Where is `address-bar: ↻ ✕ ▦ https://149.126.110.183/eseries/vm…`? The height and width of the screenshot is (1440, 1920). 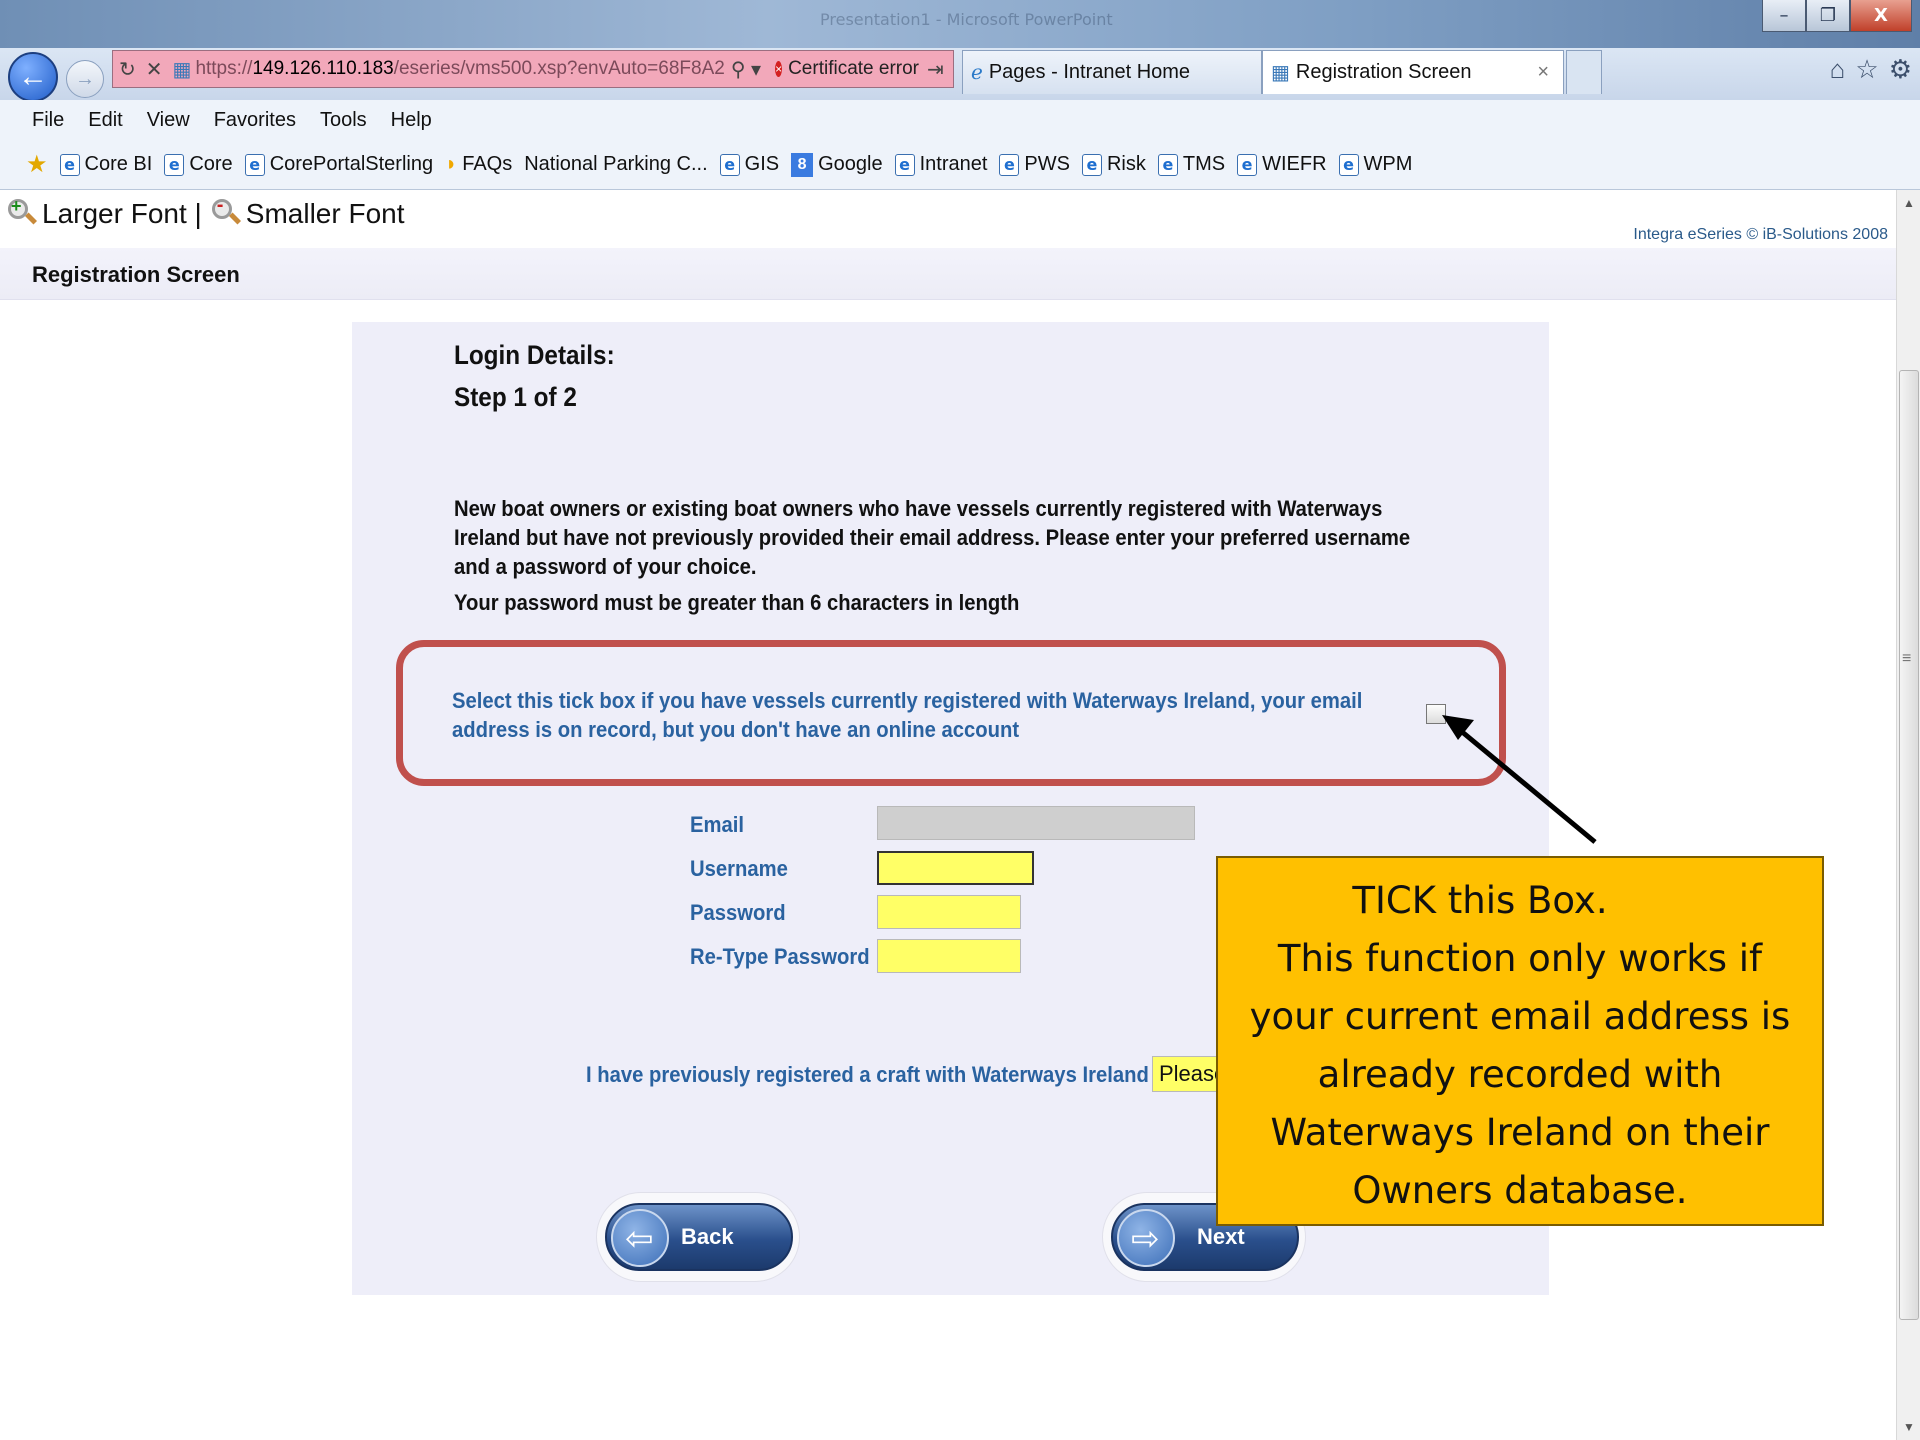 address-bar: ↻ ✕ ▦ https://149.126.110.183/eseries/vm… is located at coordinates (533, 69).